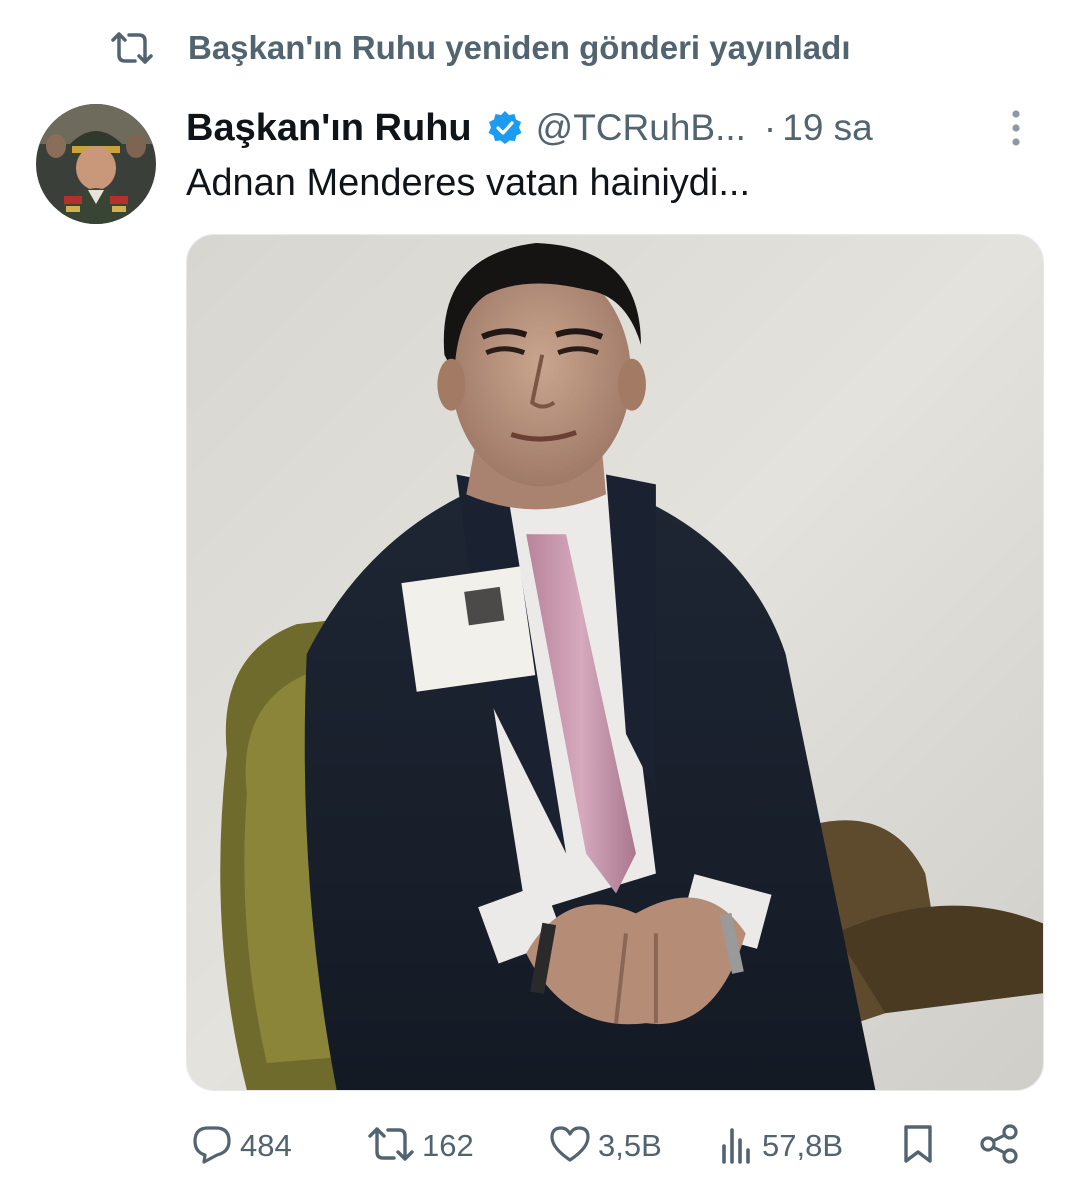  I want to click on post-action-bar: 484 162 3,5B 57,8B, so click(616, 1146).